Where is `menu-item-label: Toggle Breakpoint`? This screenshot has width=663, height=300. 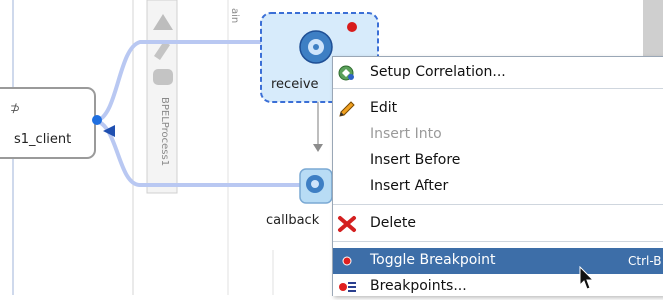
menu-item-label: Toggle Breakpoint is located at coordinates (433, 260).